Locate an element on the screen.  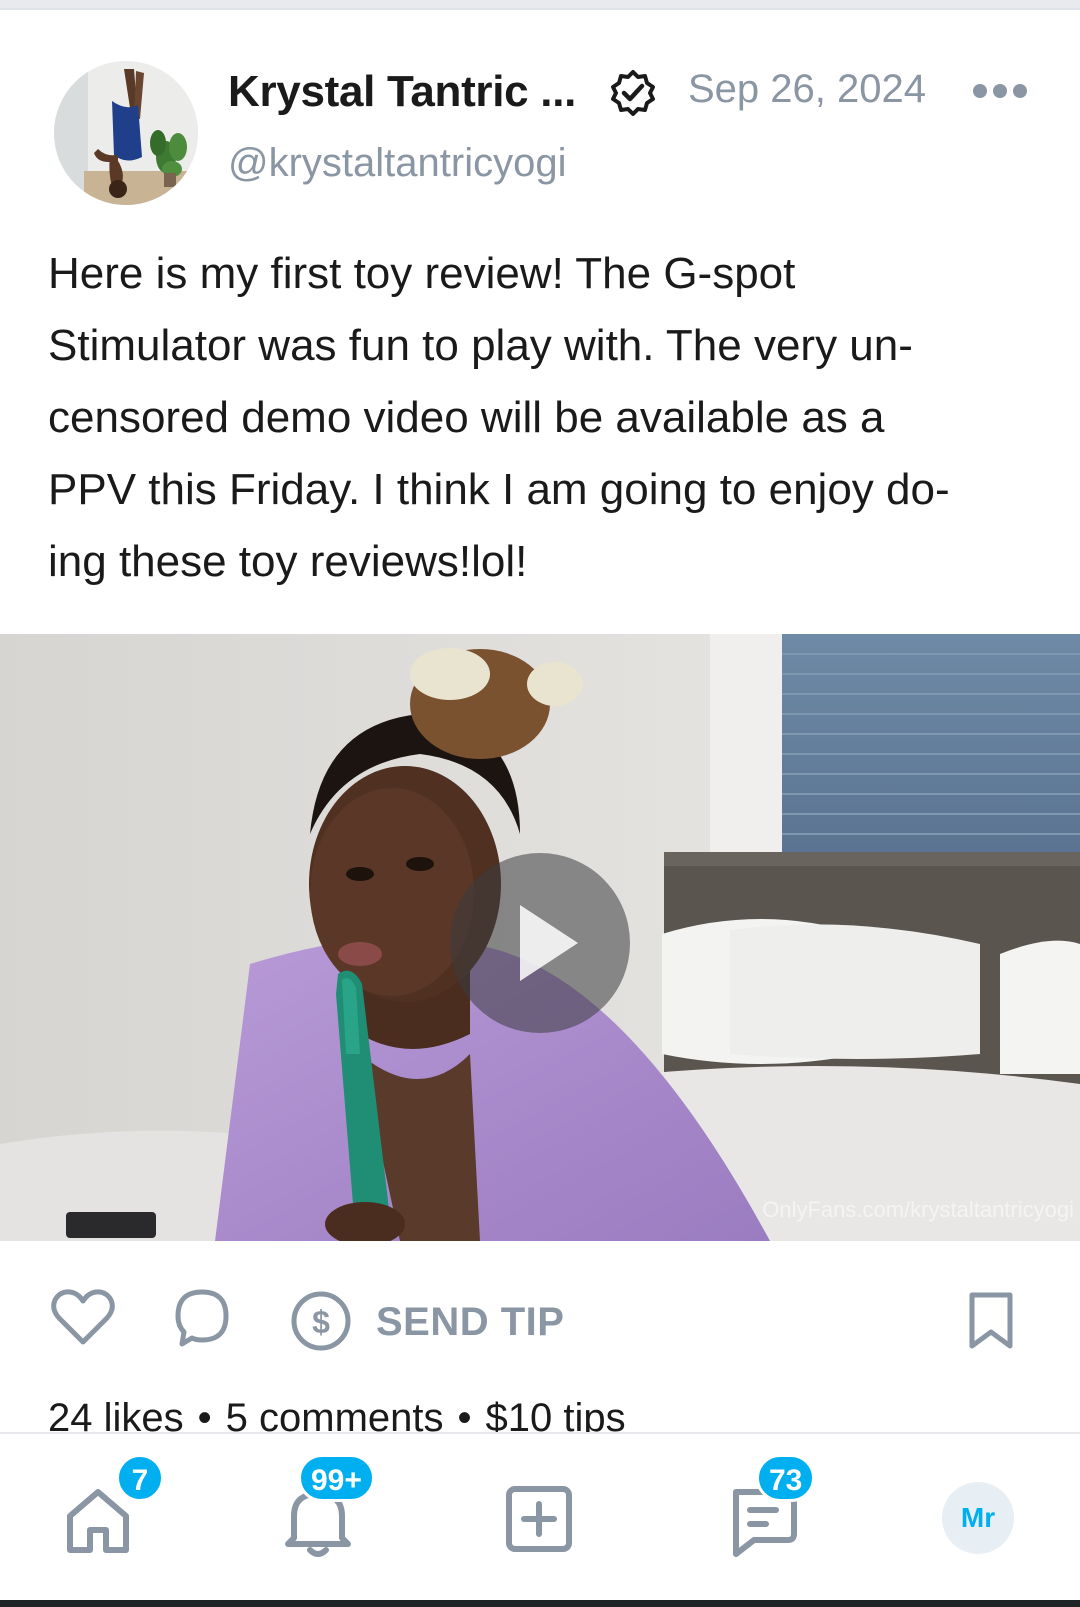
heart-icon is located at coordinates (83, 1318).